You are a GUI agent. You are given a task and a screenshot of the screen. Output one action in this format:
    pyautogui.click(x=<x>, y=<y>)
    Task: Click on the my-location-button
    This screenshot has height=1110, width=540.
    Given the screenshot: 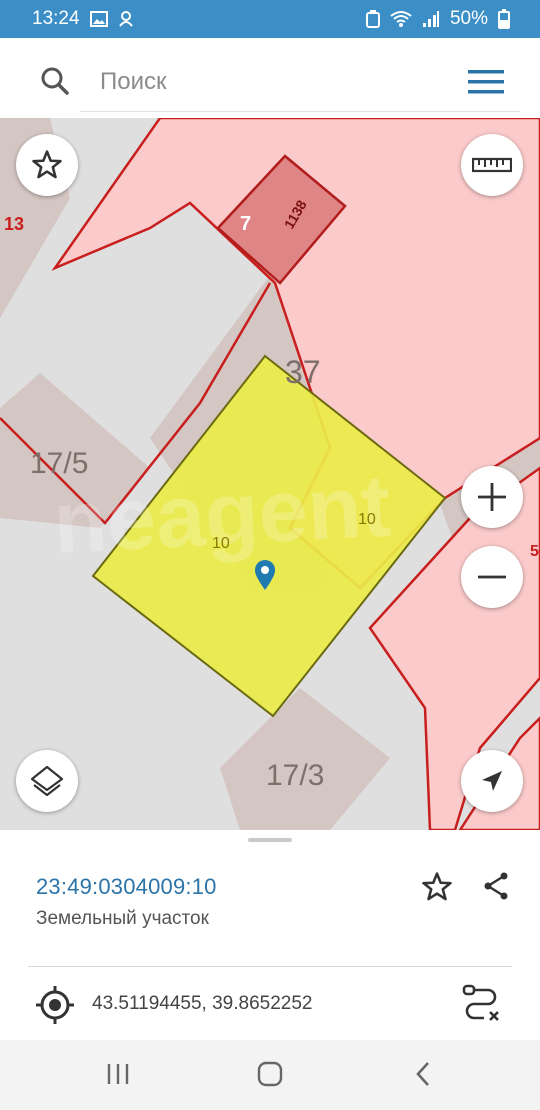 What is the action you would take?
    pyautogui.click(x=492, y=781)
    